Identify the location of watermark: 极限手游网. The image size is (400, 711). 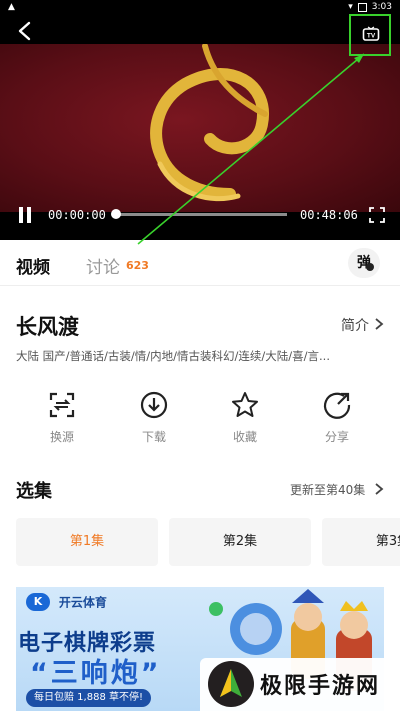
(300, 684).